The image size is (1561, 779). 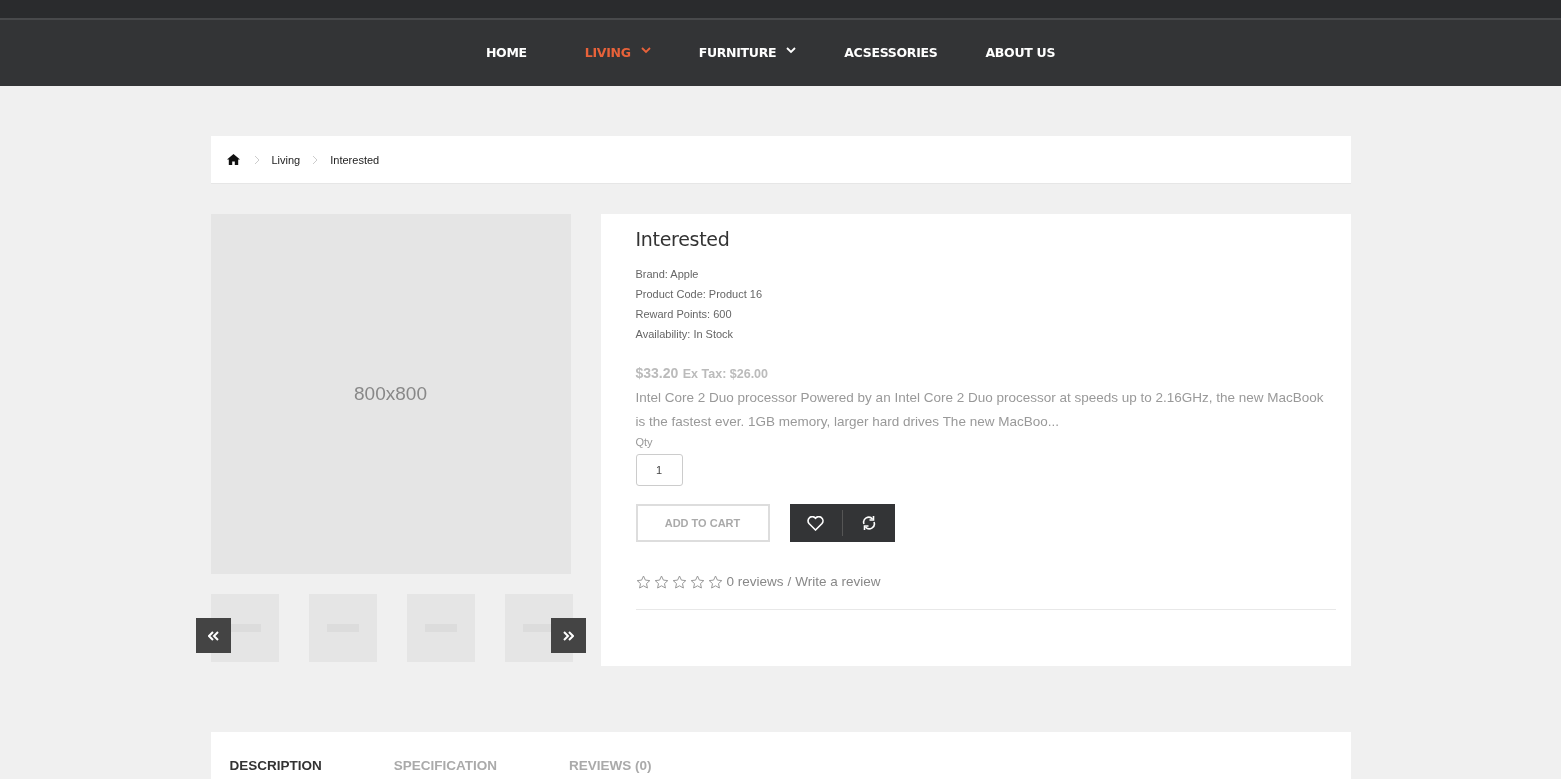 What do you see at coordinates (683, 239) in the screenshot?
I see `product-title: Interested` at bounding box center [683, 239].